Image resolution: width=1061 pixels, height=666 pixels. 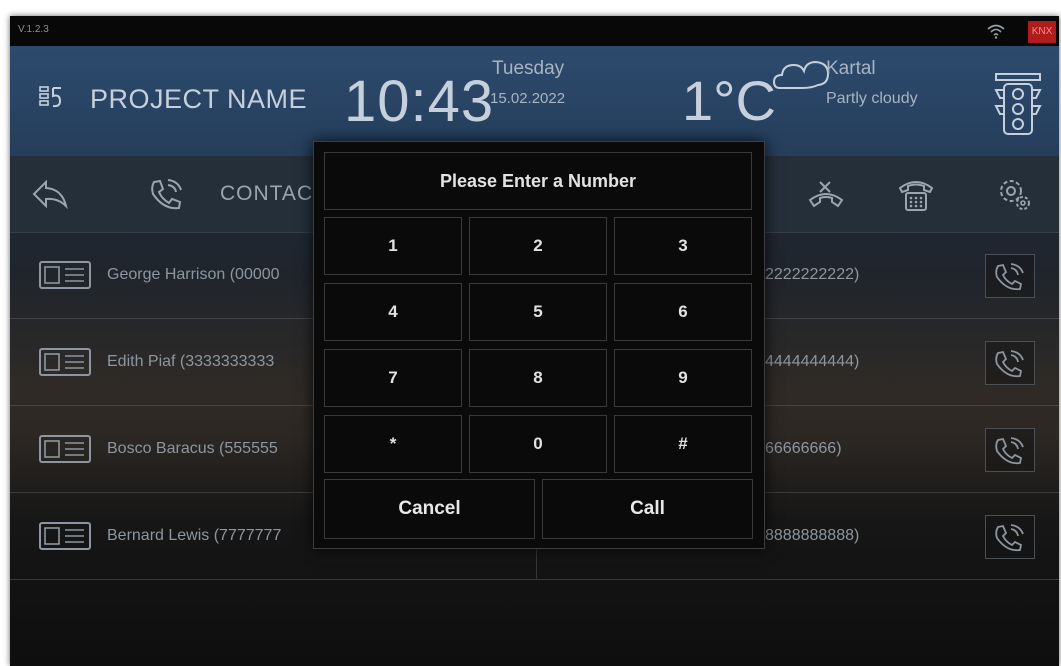 What do you see at coordinates (193, 274) in the screenshot?
I see `contact-name: George Harrison (00000` at bounding box center [193, 274].